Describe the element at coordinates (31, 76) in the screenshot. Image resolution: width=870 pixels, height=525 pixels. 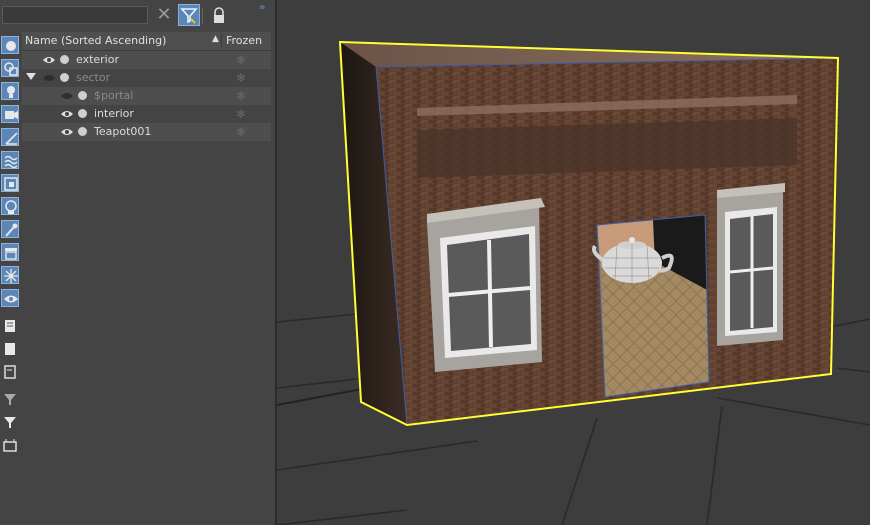
I see `expand-caret-icon` at that location.